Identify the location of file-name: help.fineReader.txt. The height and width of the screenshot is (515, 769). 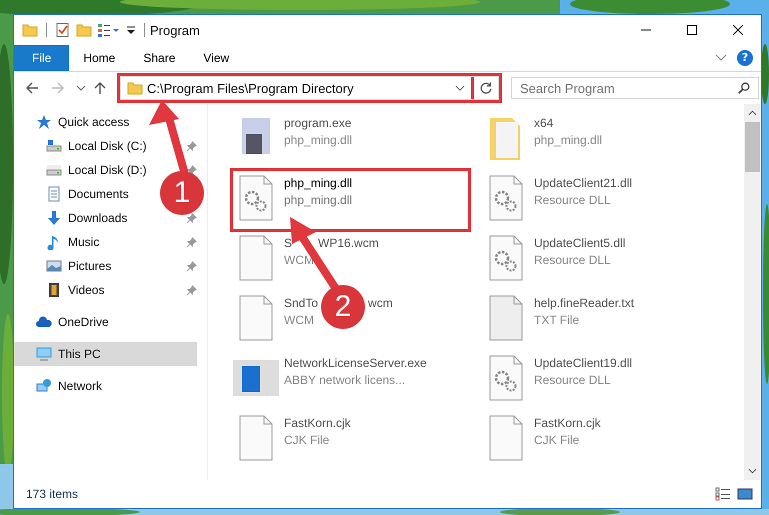
(584, 303).